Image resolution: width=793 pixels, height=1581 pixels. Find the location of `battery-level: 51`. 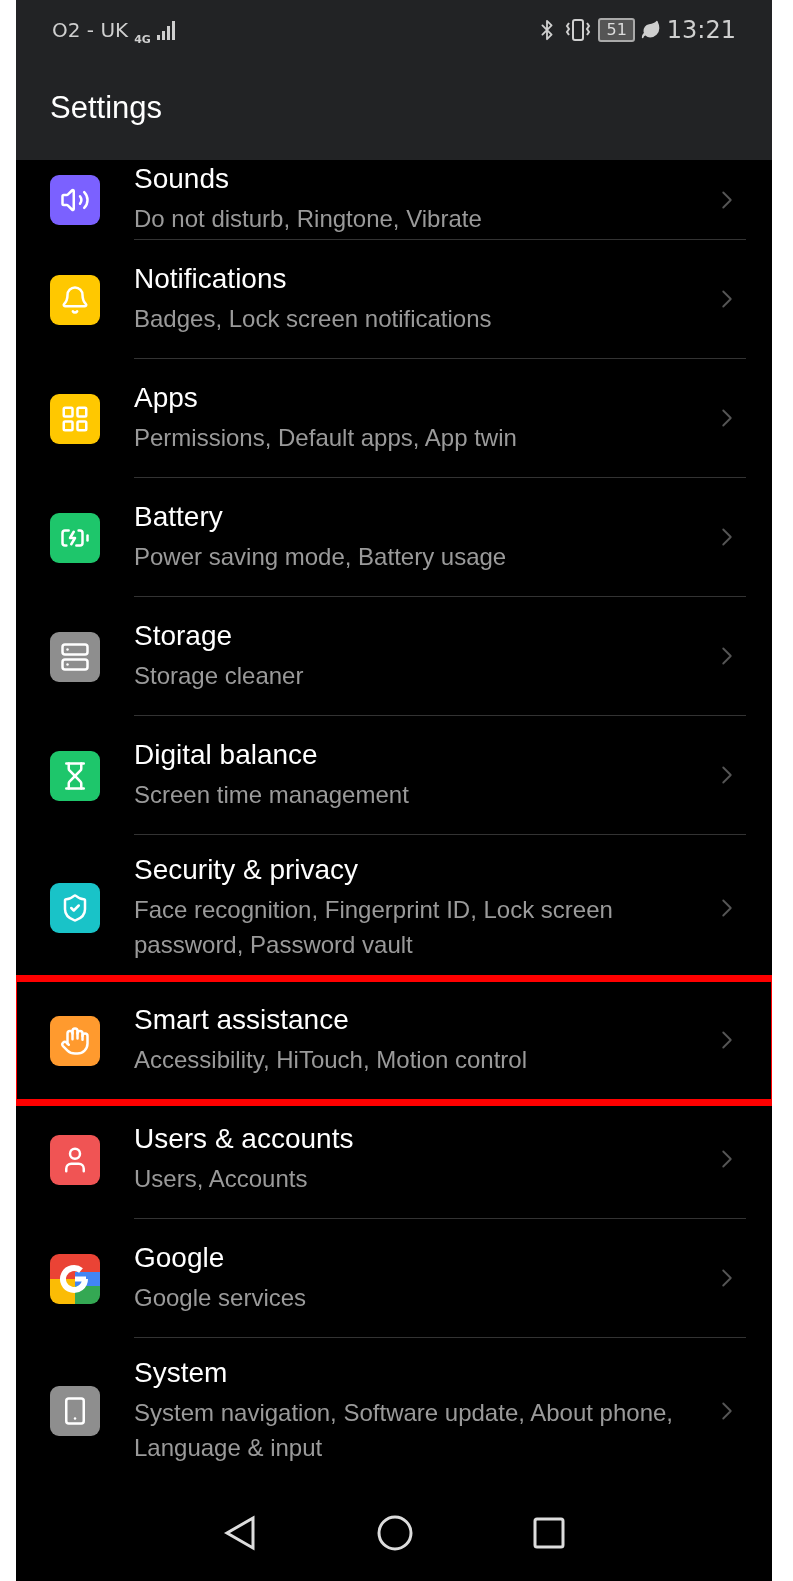

battery-level: 51 is located at coordinates (616, 30).